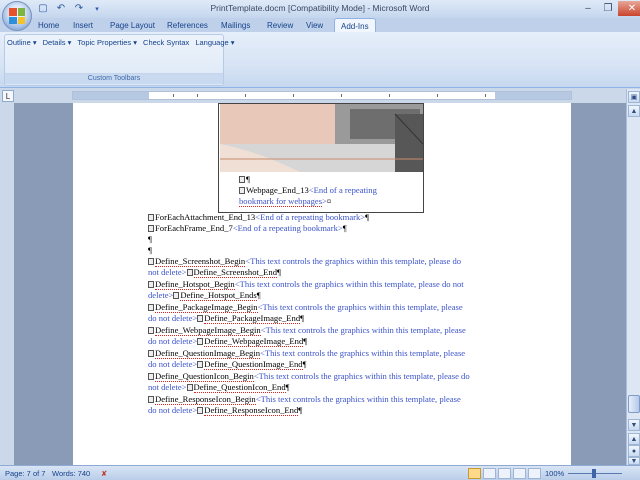  What do you see at coordinates (228, 341) in the screenshot?
I see `define-webpageimage-end: do not delete> Define_WebpageImage_End¶` at bounding box center [228, 341].